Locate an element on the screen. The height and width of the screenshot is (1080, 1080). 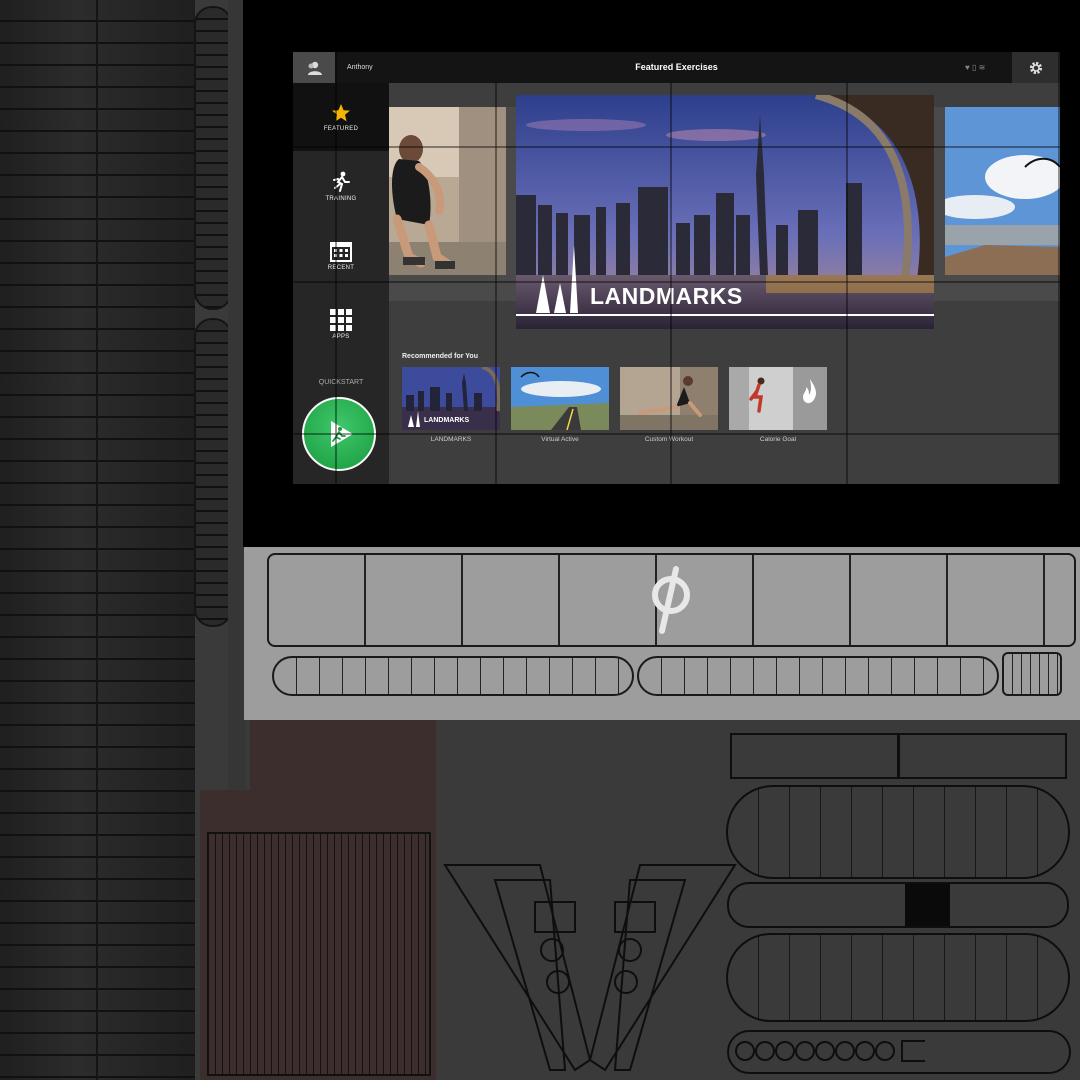
texture-pill-left is located at coordinates (453, 676).